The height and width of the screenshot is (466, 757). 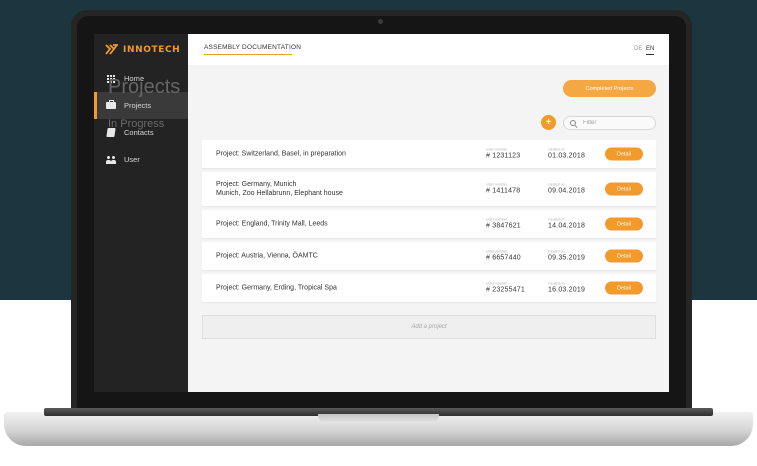 I want to click on briefcase-icon, so click(x=111, y=105).